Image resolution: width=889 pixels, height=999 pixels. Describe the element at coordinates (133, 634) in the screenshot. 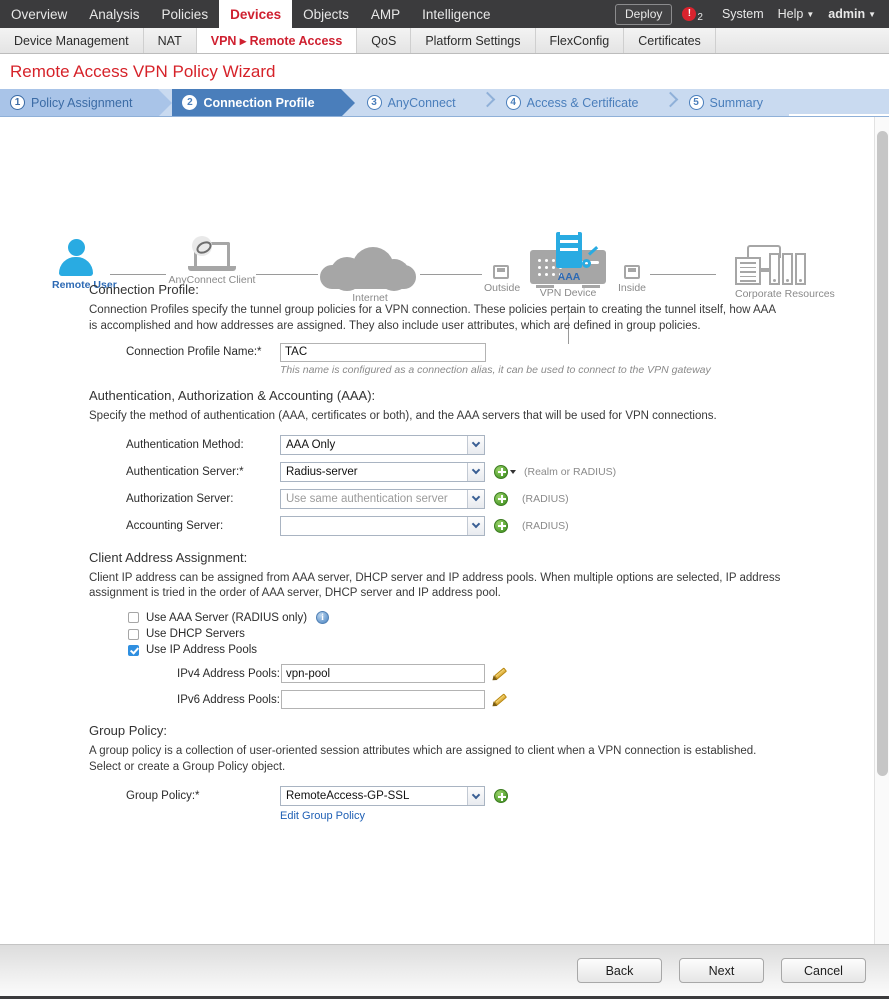

I see `use-dhcp-servers-checkbox` at that location.